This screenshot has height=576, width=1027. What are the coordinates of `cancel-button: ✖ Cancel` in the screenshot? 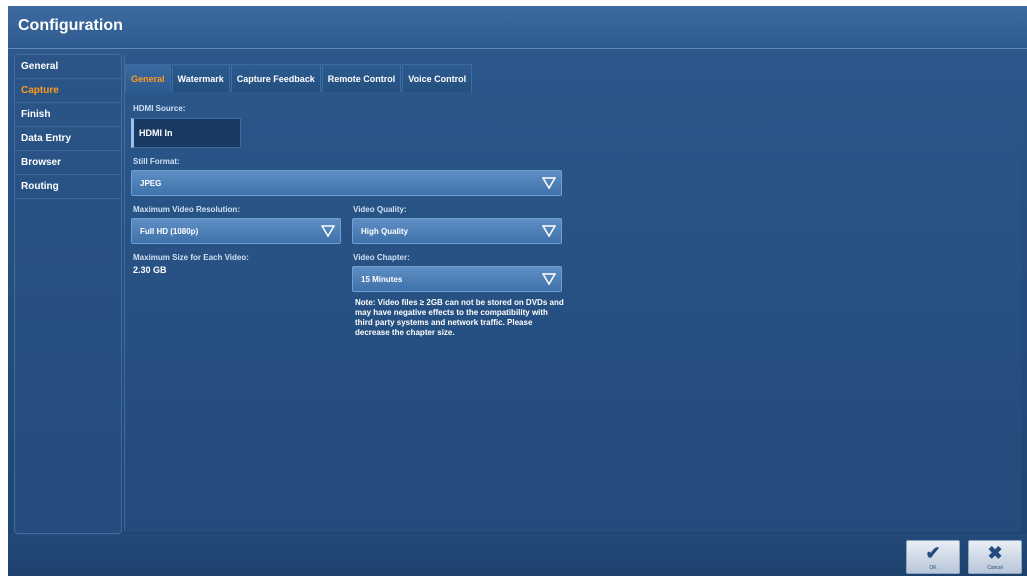 It's located at (995, 557).